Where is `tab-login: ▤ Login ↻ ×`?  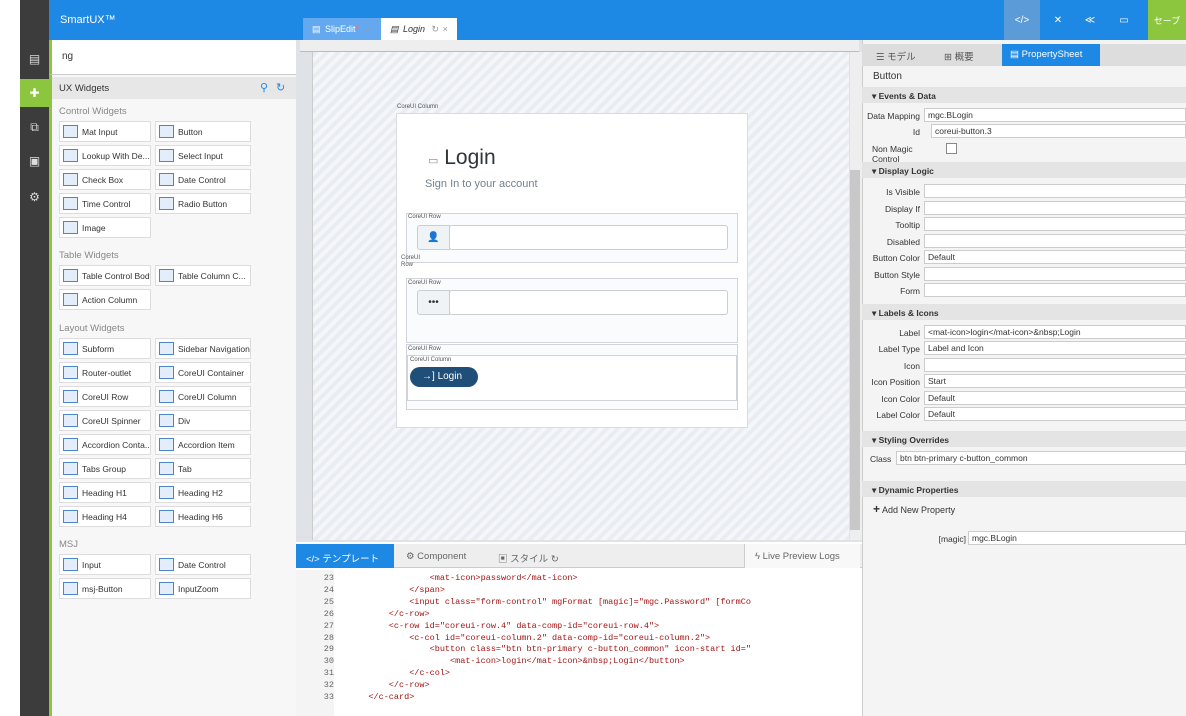
tab-login: ▤ Login ↻ × is located at coordinates (419, 29).